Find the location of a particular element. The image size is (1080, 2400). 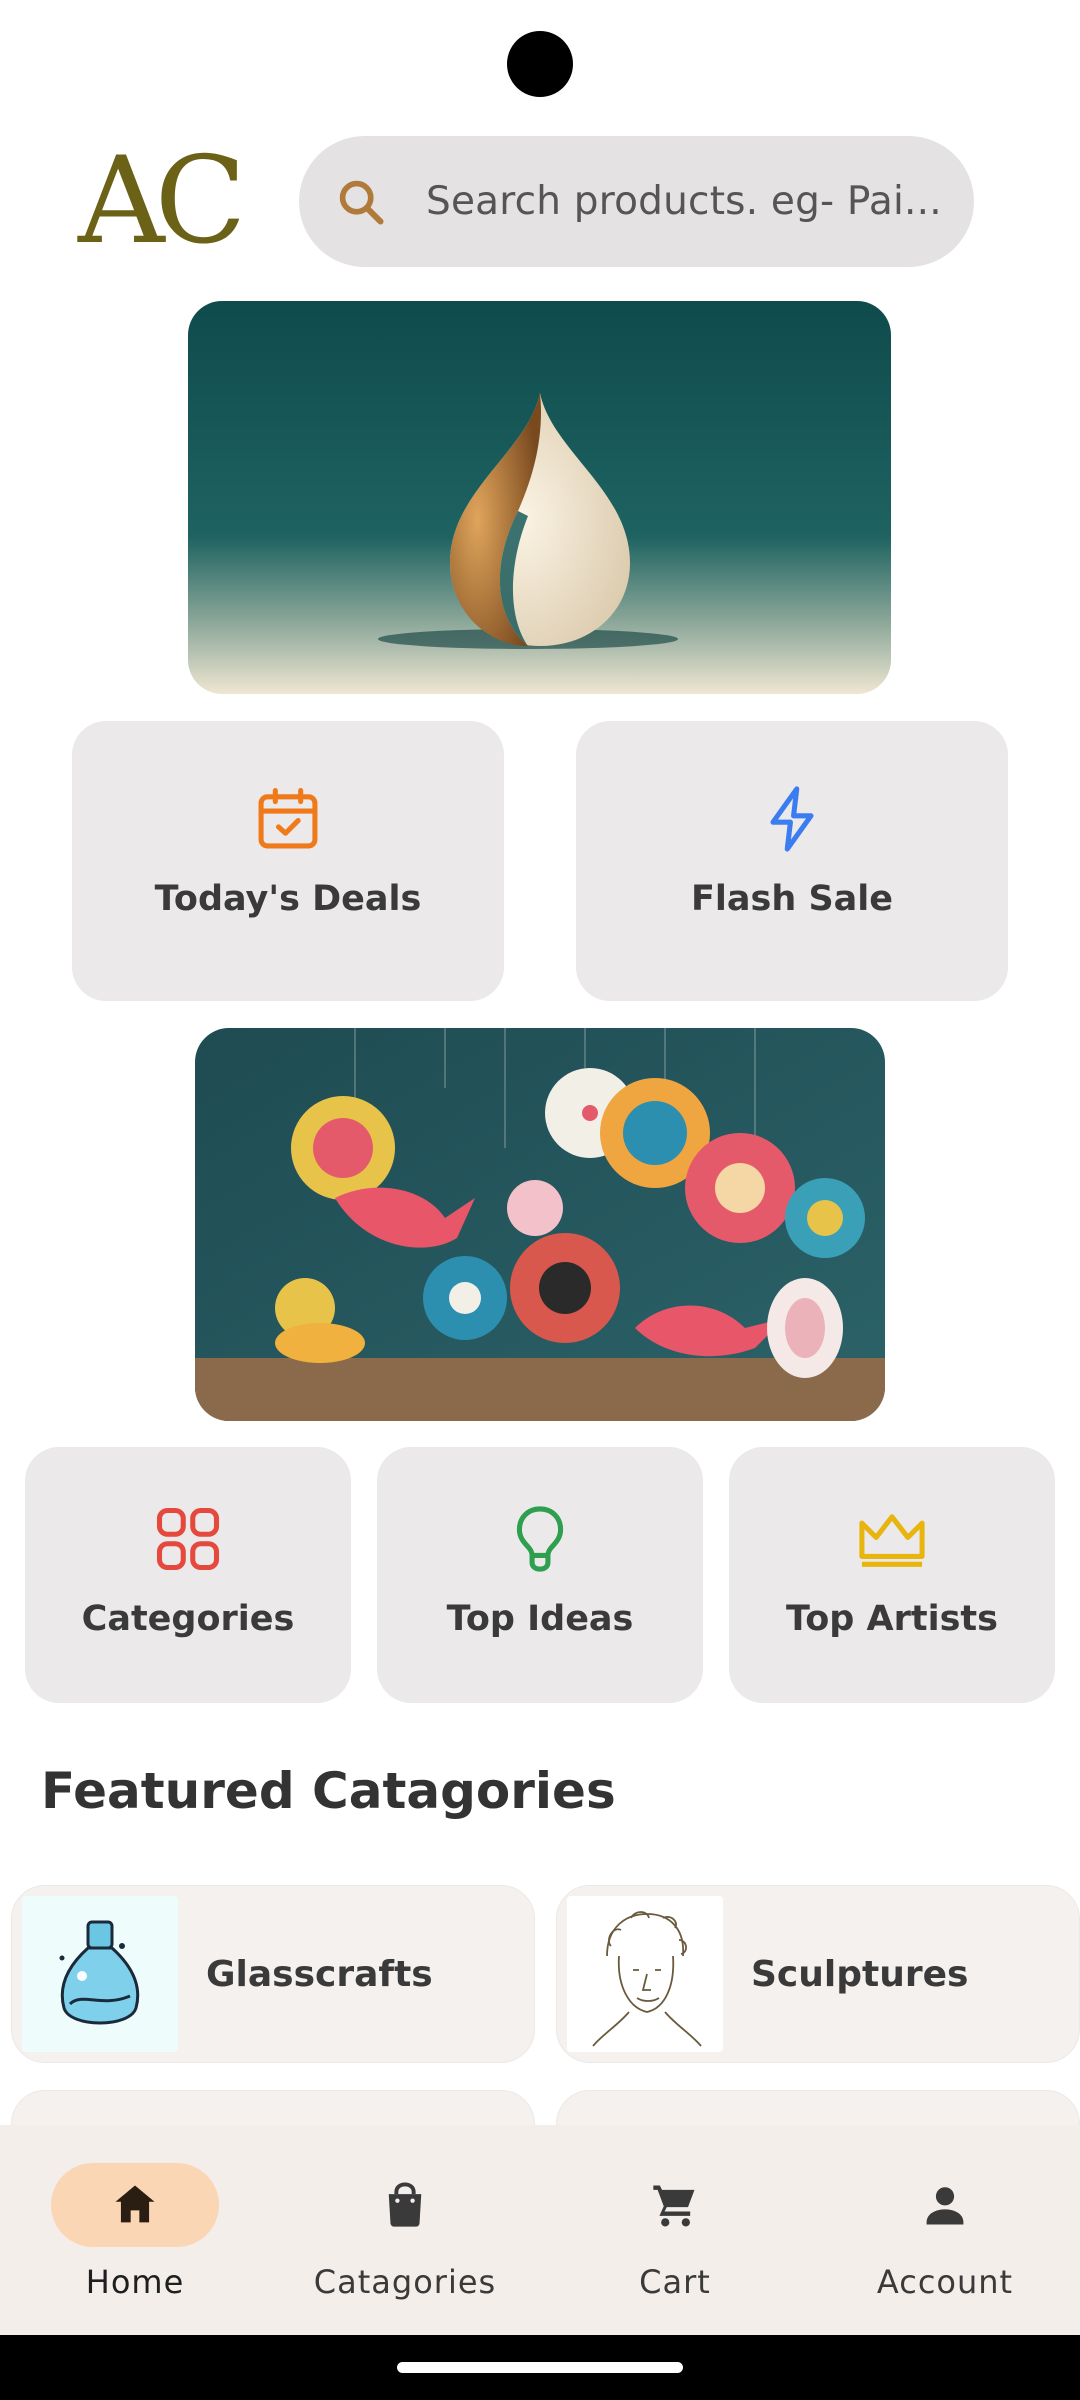

top-ideas-label: Top Ideas is located at coordinates (540, 1619).